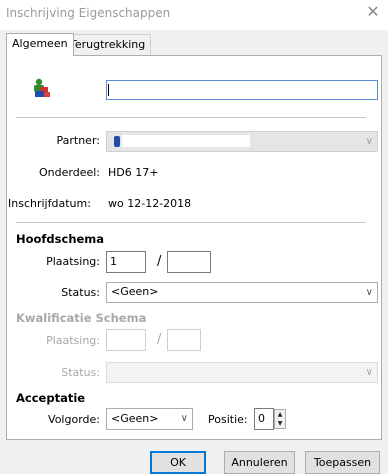 The image size is (388, 474). I want to click on onderdeel-value: HD6 17+, so click(133, 172).